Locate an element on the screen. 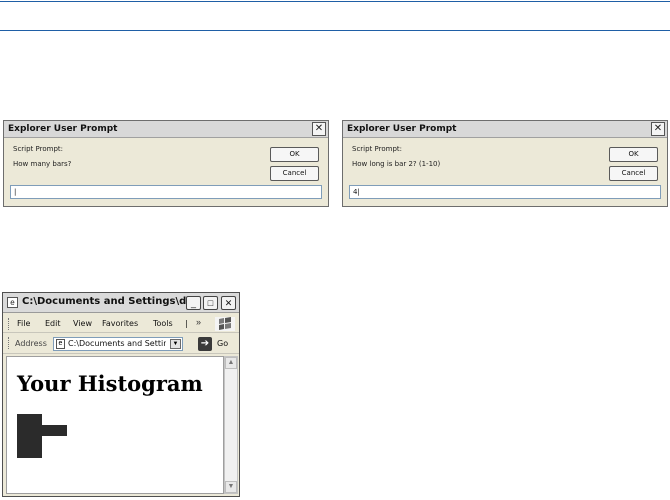  go-button: Go is located at coordinates (222, 343).